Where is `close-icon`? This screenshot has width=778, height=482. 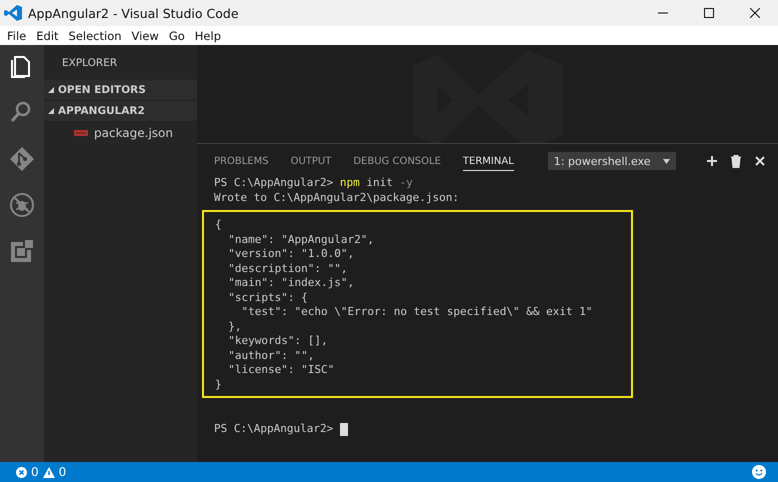 close-icon is located at coordinates (755, 13).